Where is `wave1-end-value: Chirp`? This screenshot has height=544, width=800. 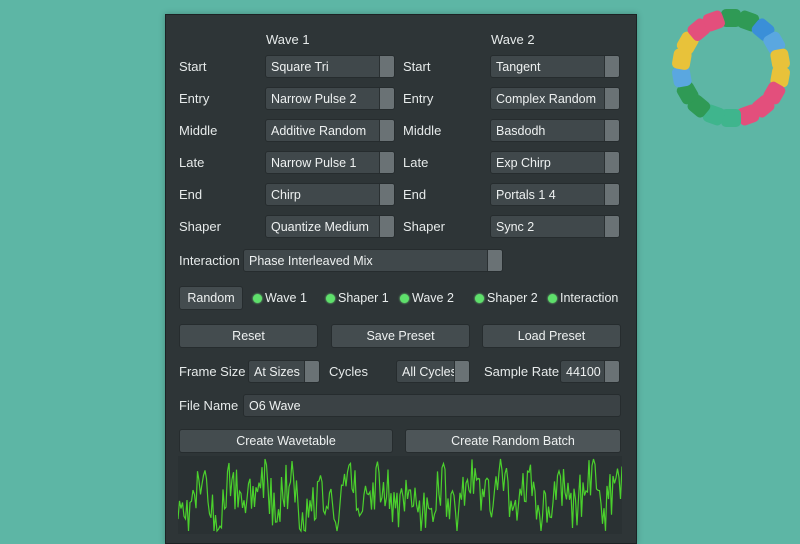
wave1-end-value: Chirp is located at coordinates (286, 195).